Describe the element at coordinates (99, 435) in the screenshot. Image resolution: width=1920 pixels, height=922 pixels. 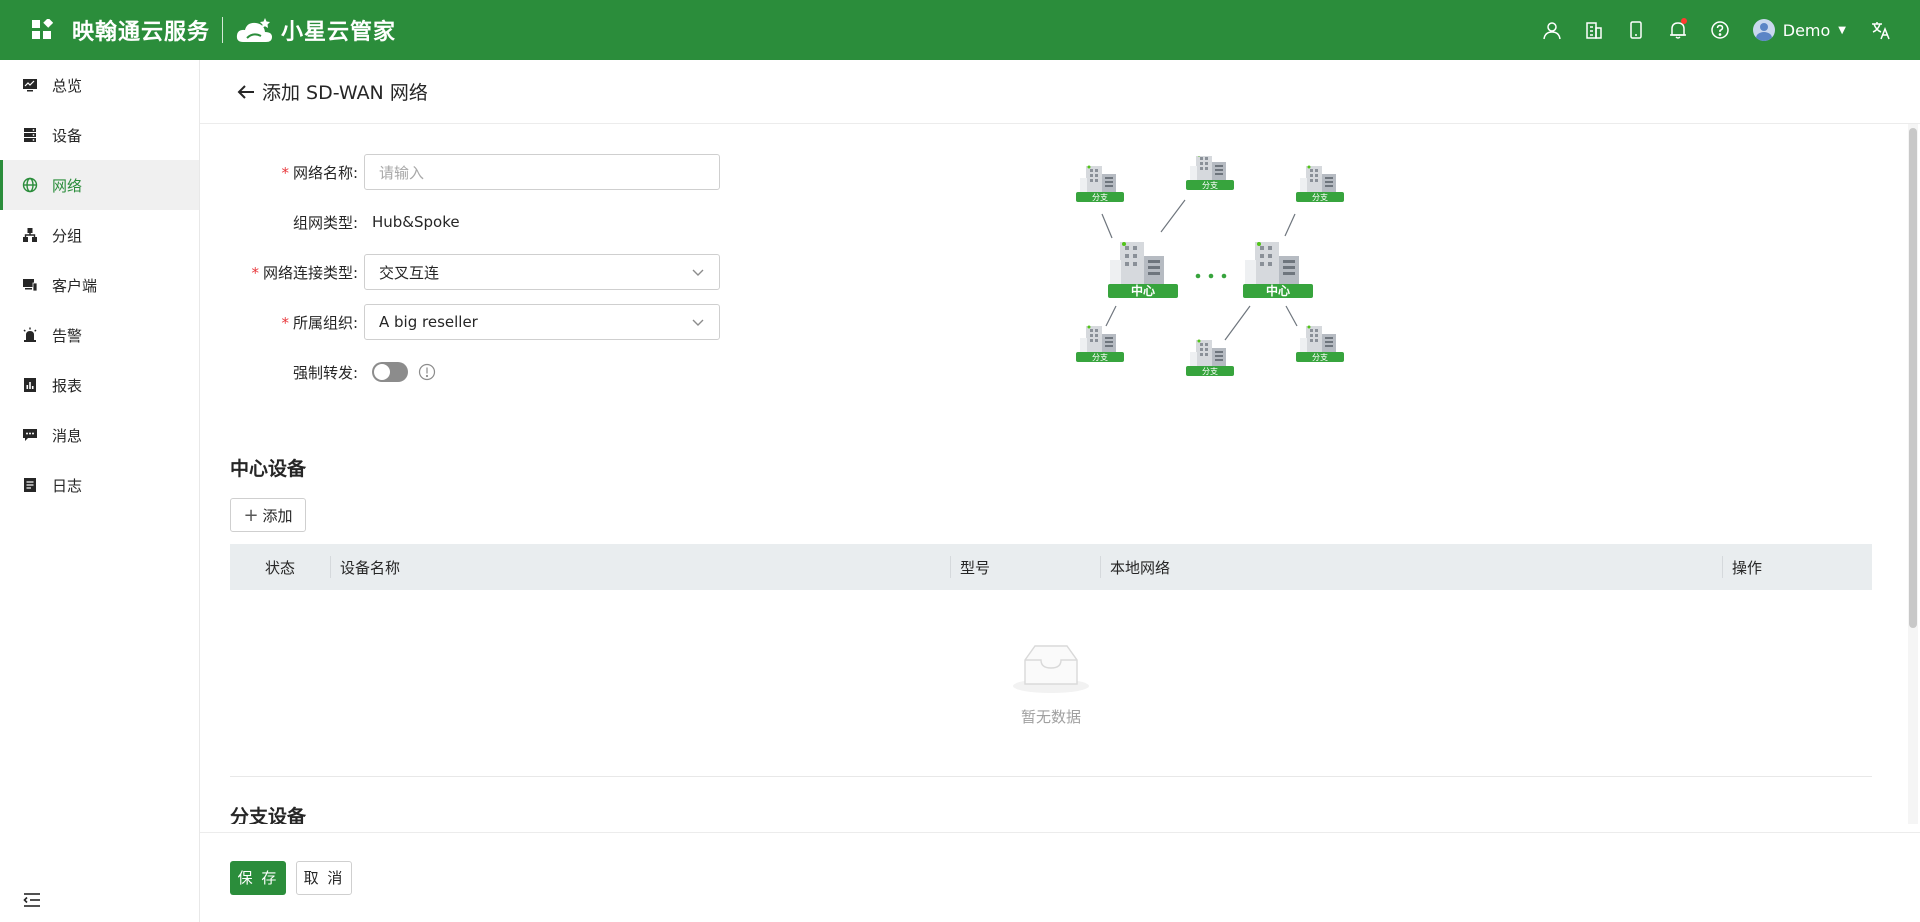
I see `sidebar-item-messages: 消息` at that location.